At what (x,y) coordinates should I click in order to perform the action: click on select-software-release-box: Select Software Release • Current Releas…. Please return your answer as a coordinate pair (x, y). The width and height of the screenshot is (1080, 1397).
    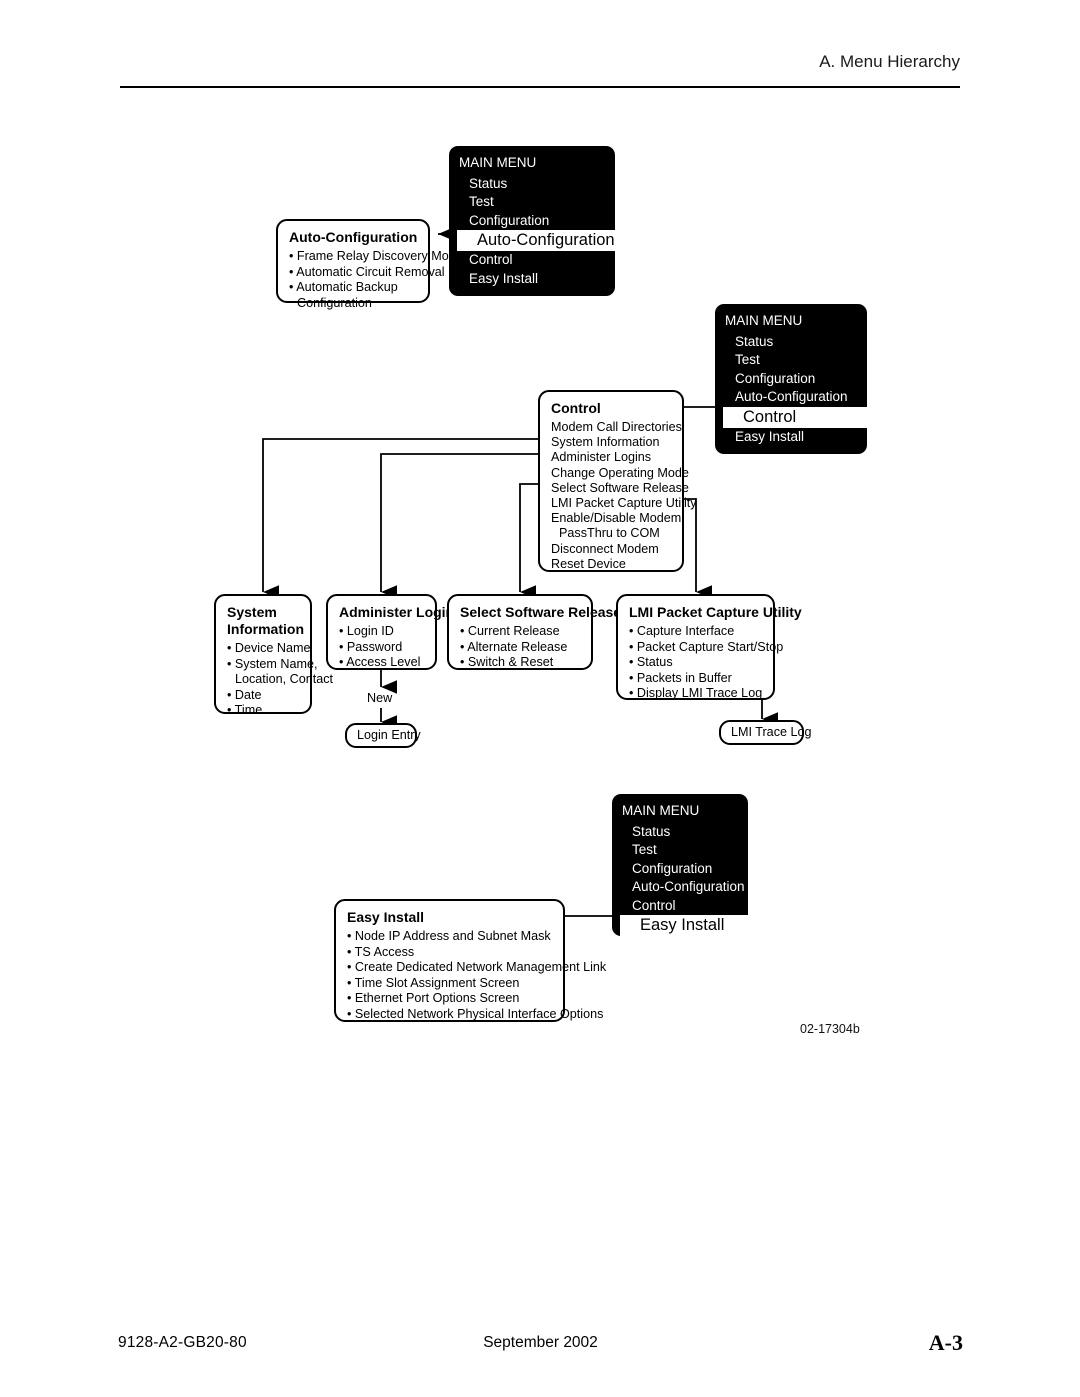
    Looking at the image, I should click on (534, 632).